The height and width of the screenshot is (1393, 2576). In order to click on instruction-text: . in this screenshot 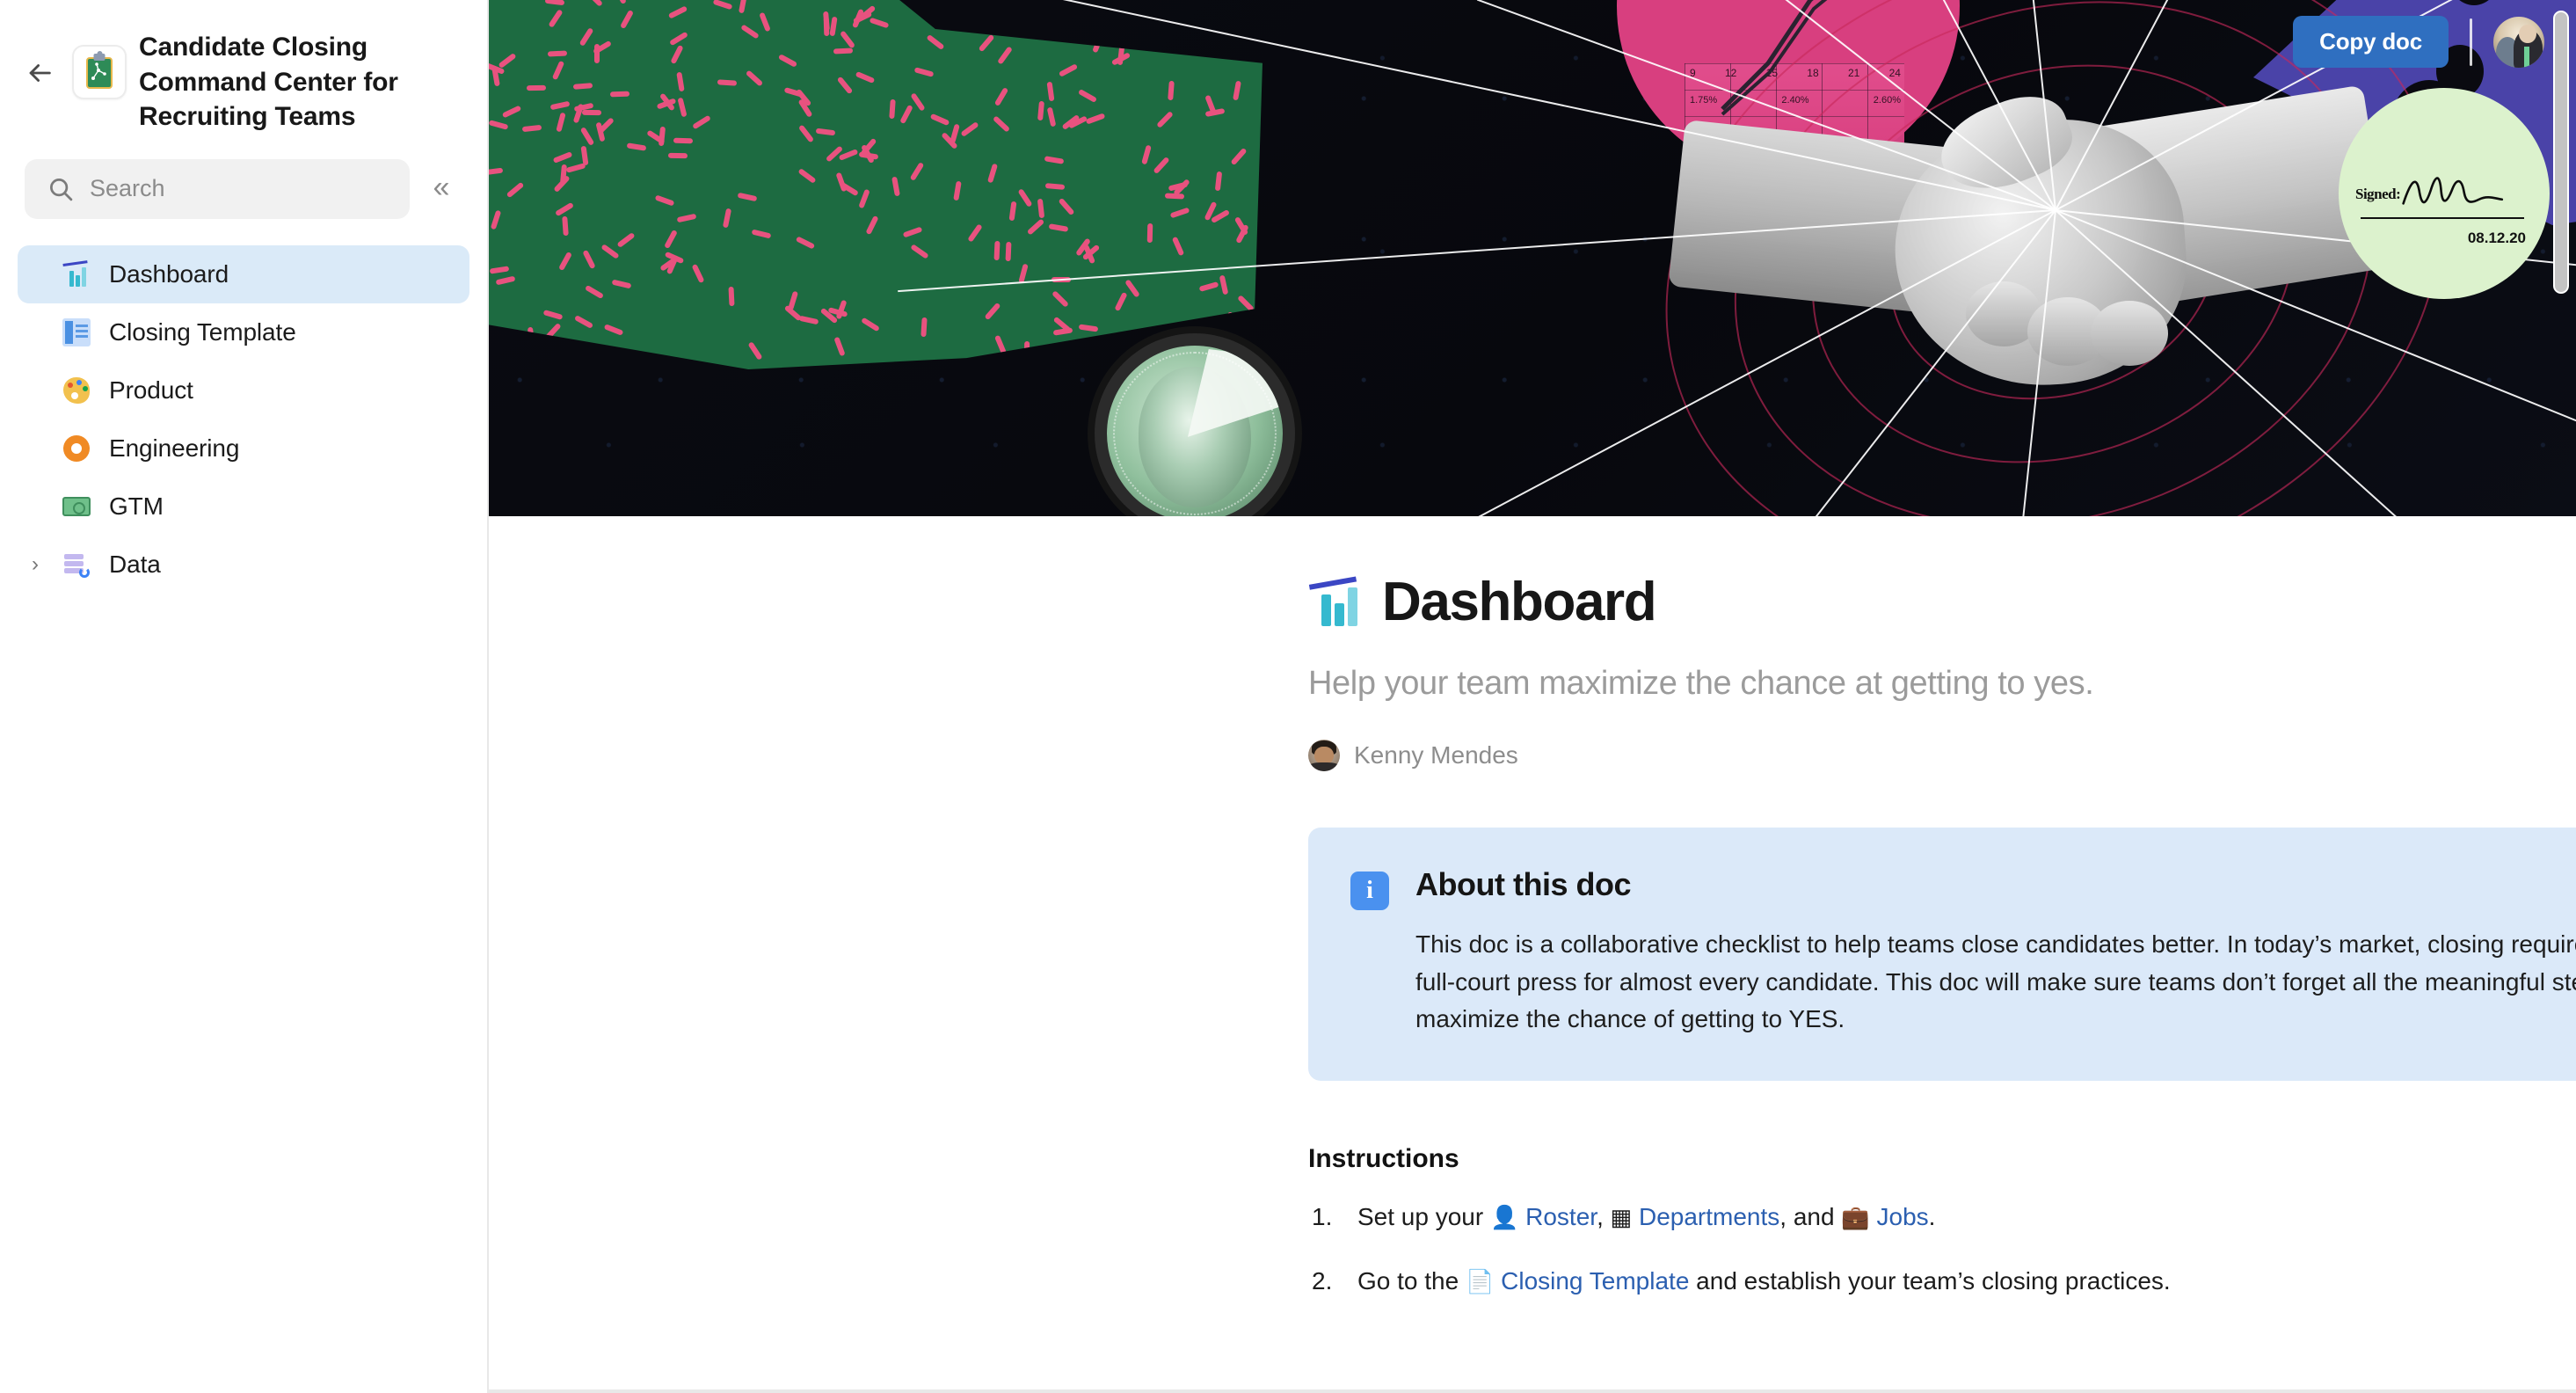, I will do `click(1932, 1216)`.